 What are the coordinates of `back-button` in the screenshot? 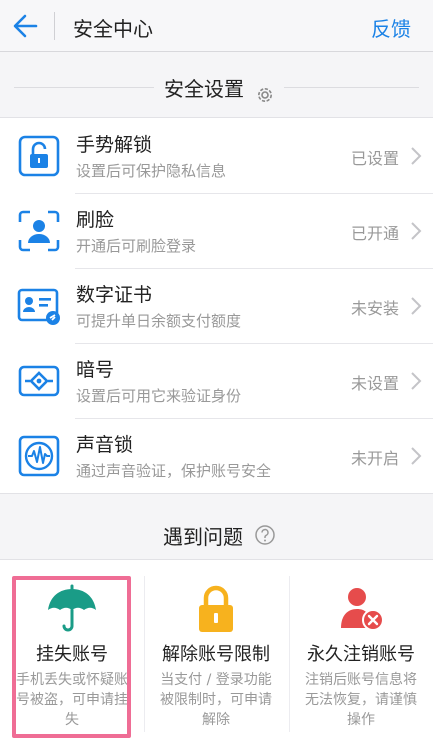 It's located at (26, 26).